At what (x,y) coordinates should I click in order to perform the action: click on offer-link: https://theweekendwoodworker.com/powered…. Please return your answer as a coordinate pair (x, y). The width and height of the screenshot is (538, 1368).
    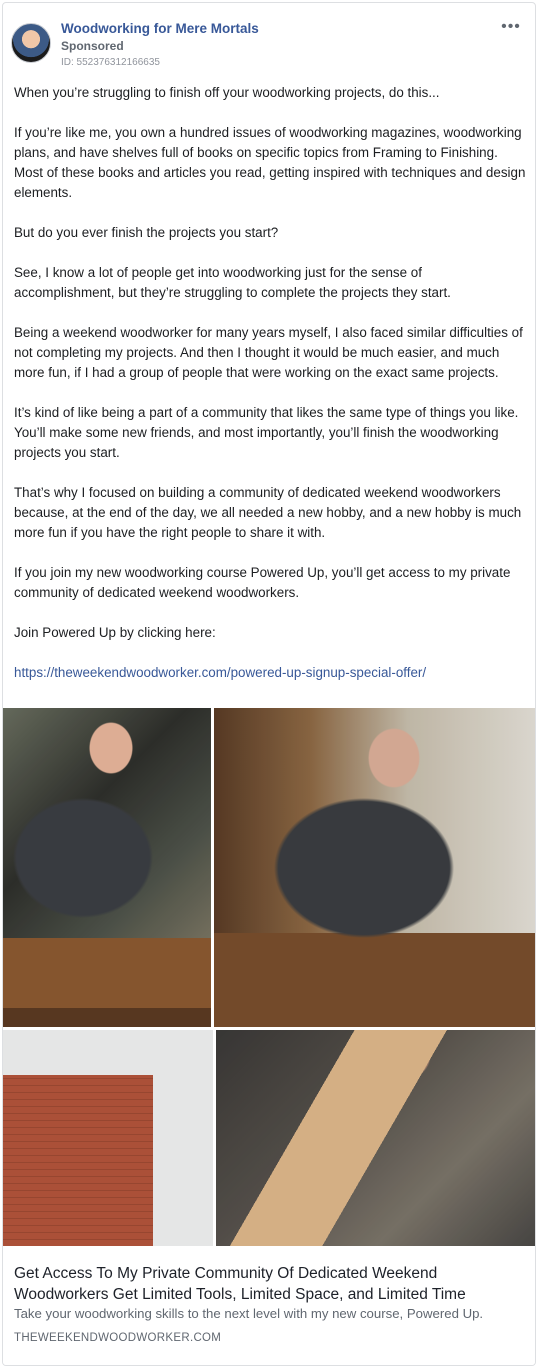
    Looking at the image, I should click on (220, 672).